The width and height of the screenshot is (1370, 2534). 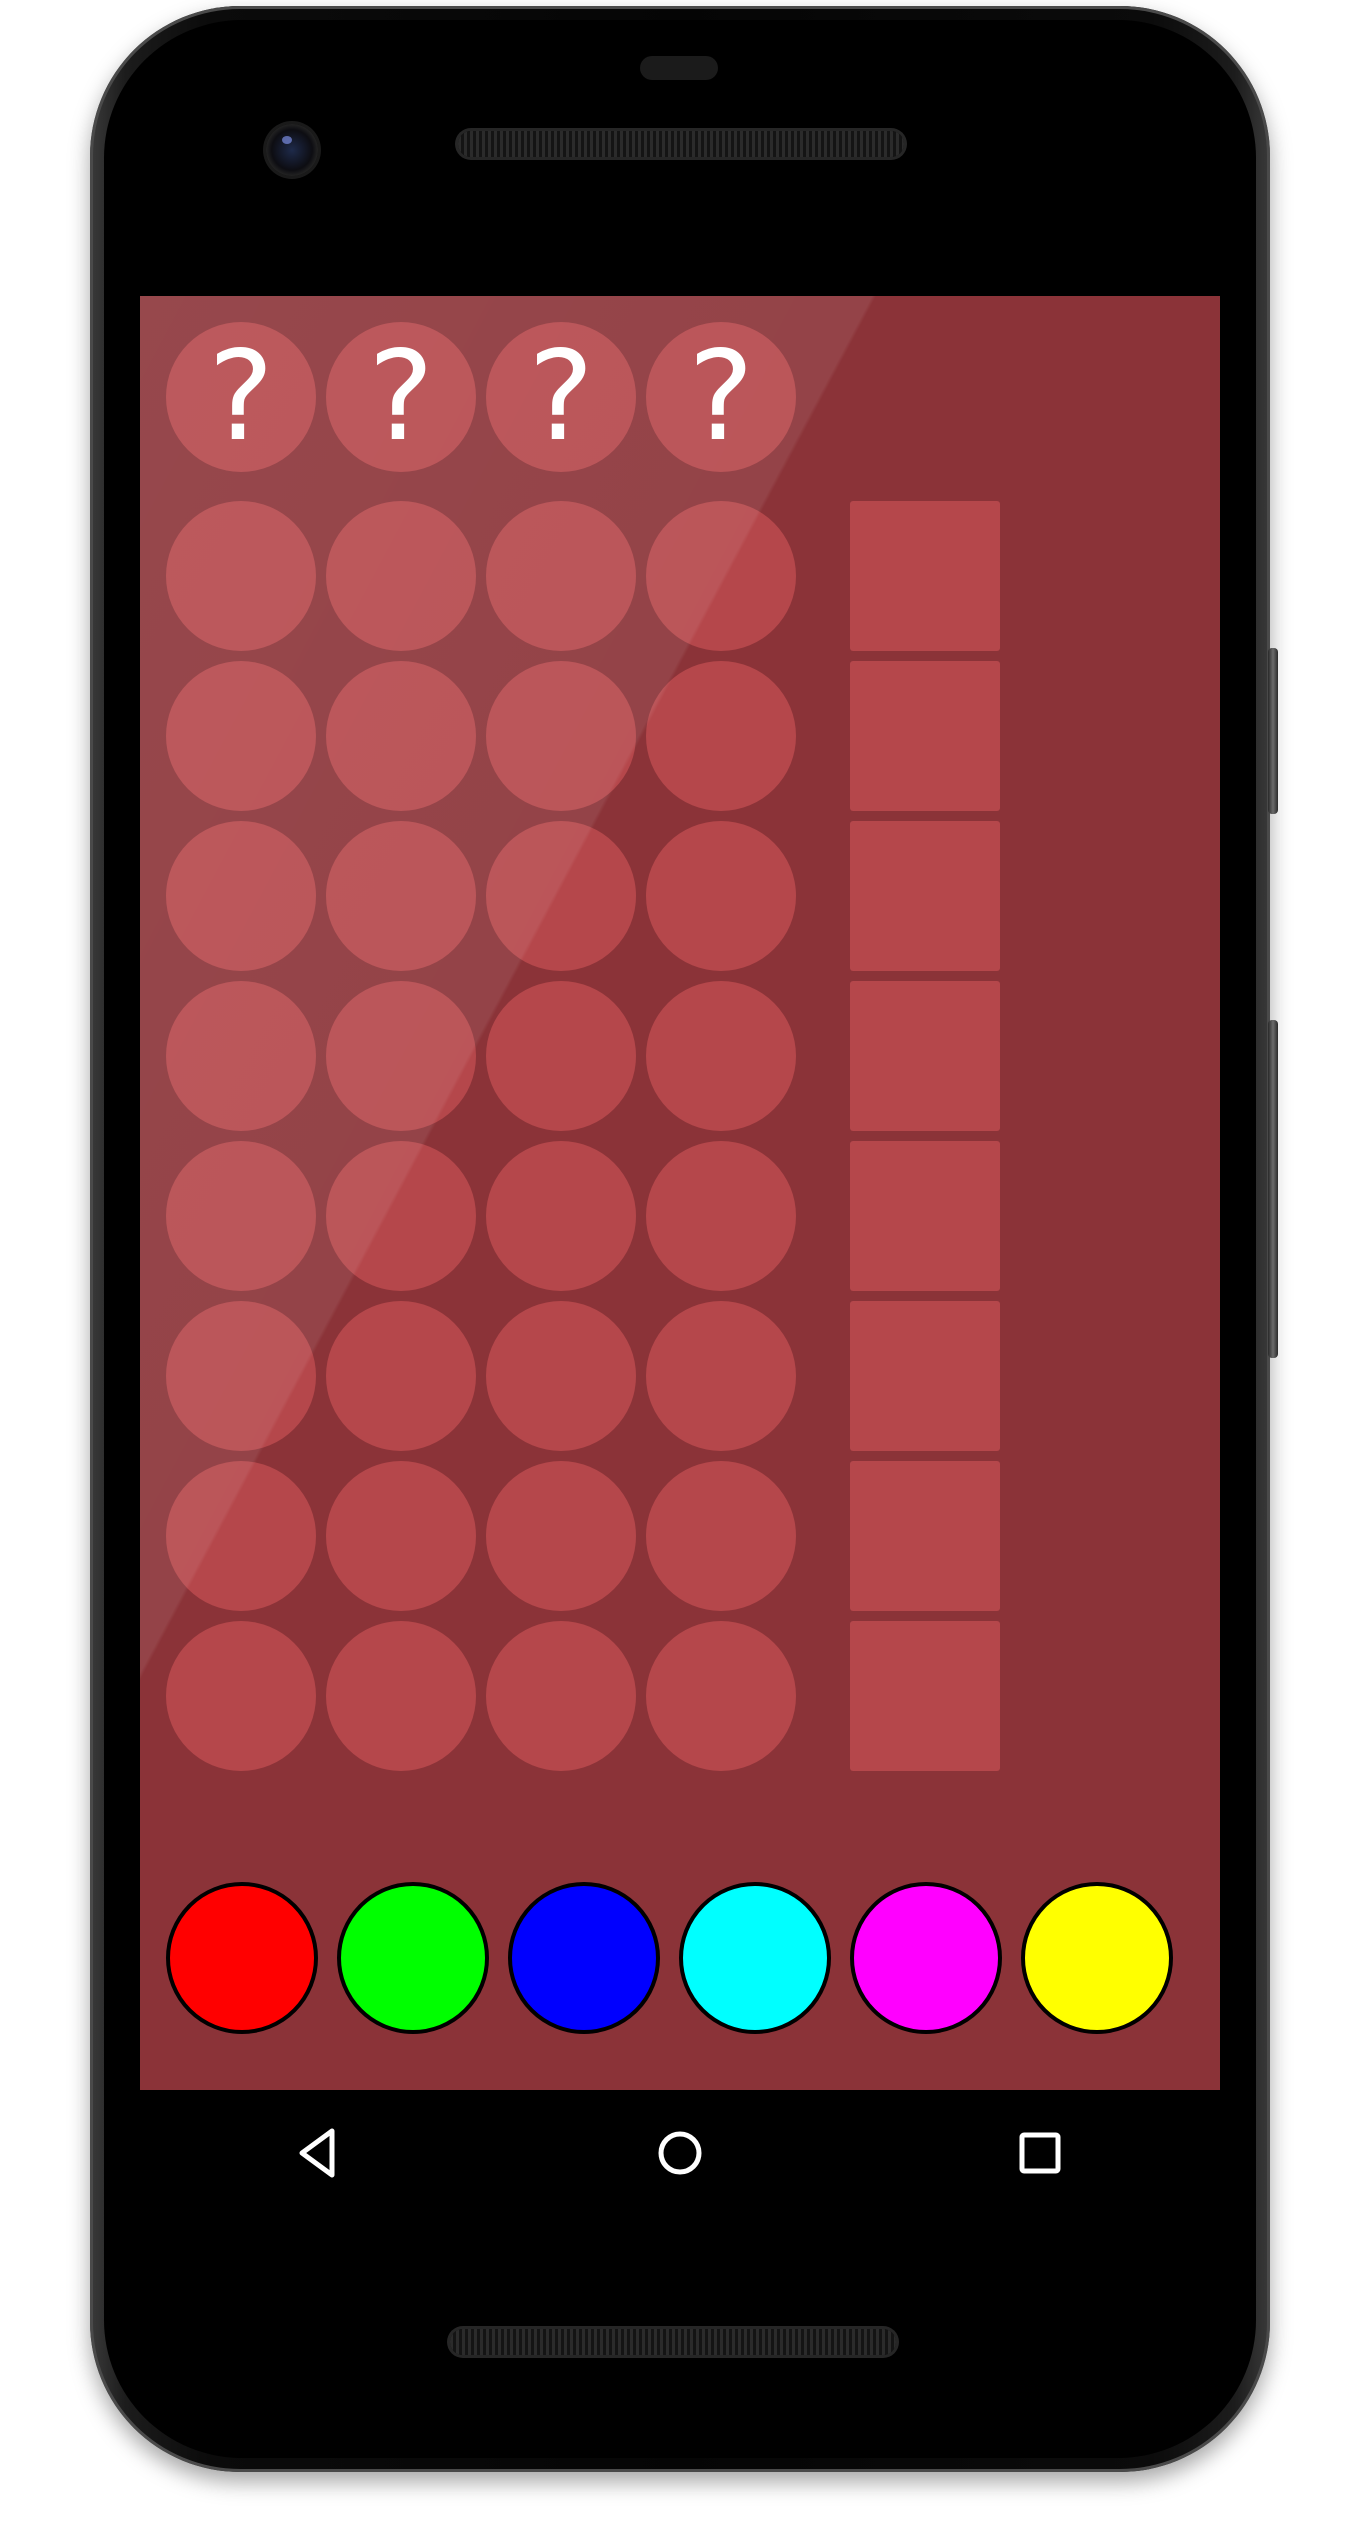 I want to click on front-camera-icon, so click(x=292, y=150).